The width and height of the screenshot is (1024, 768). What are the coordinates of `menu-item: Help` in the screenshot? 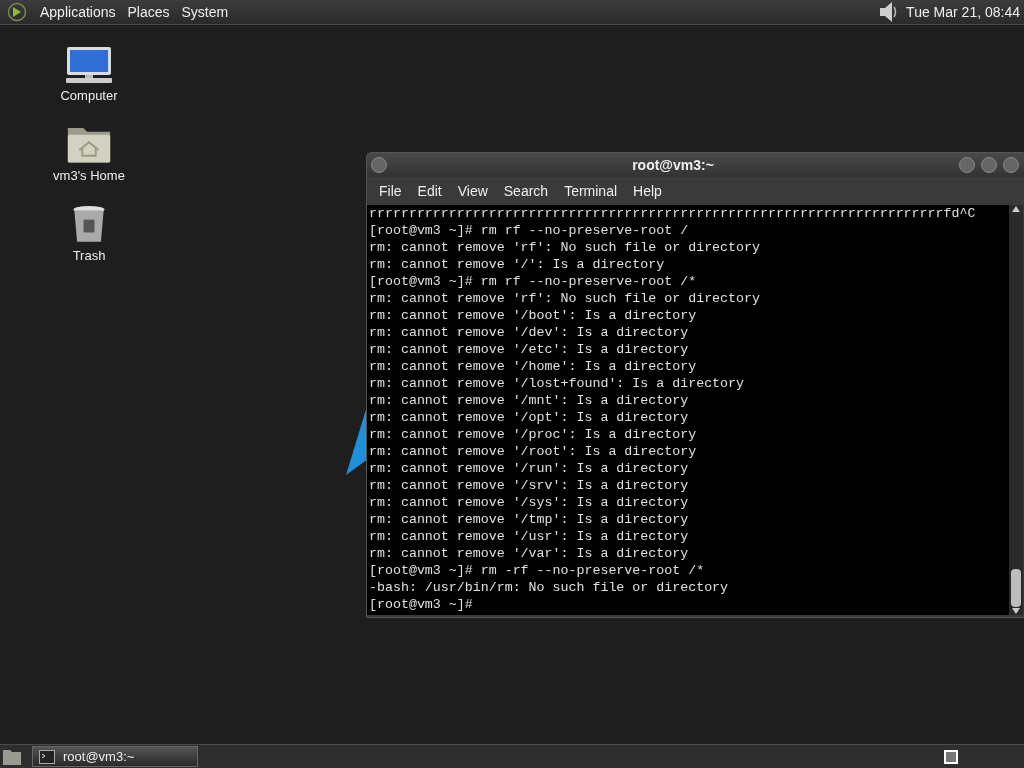 It's located at (647, 191).